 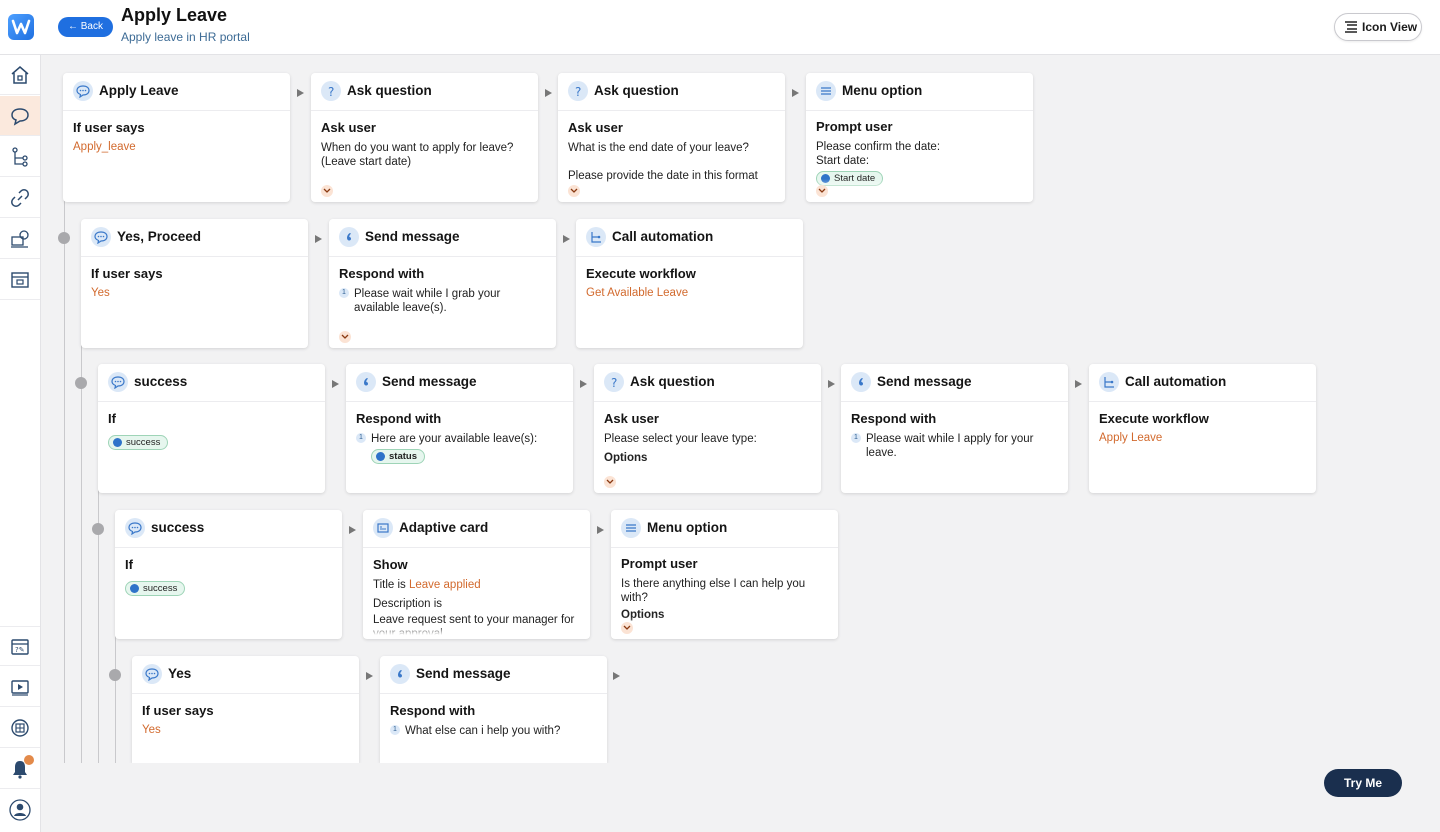 I want to click on card-title: Ask question, so click(x=636, y=90).